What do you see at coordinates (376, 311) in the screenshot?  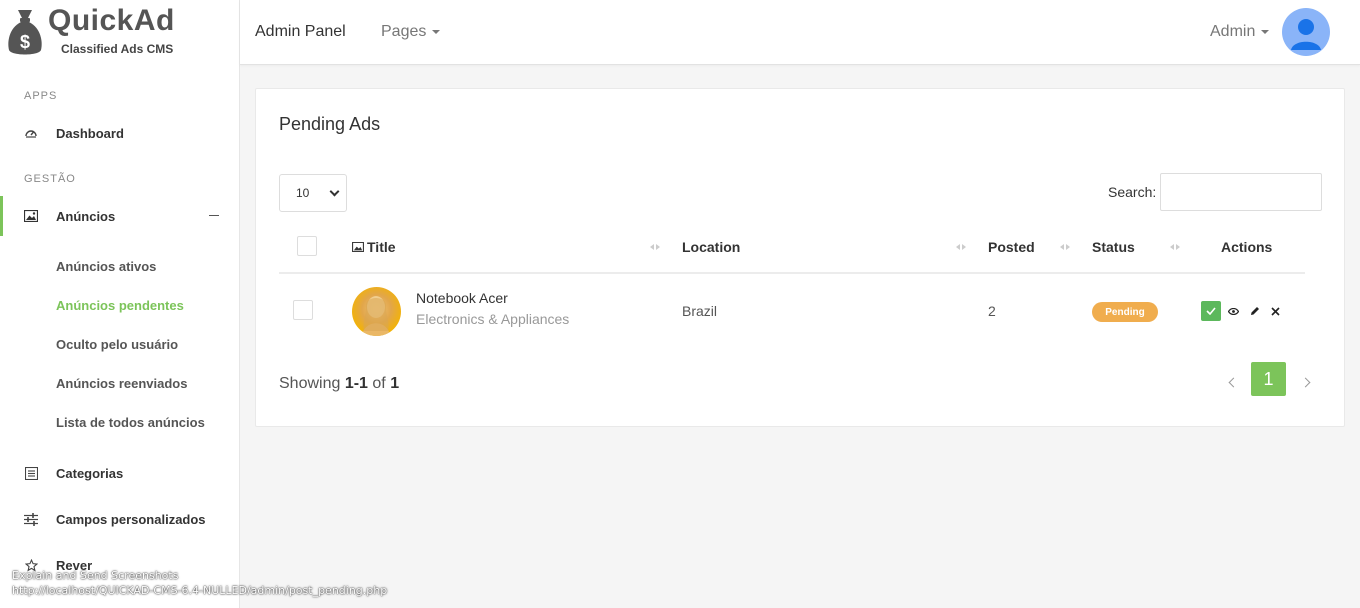 I see `ad-thumbnail` at bounding box center [376, 311].